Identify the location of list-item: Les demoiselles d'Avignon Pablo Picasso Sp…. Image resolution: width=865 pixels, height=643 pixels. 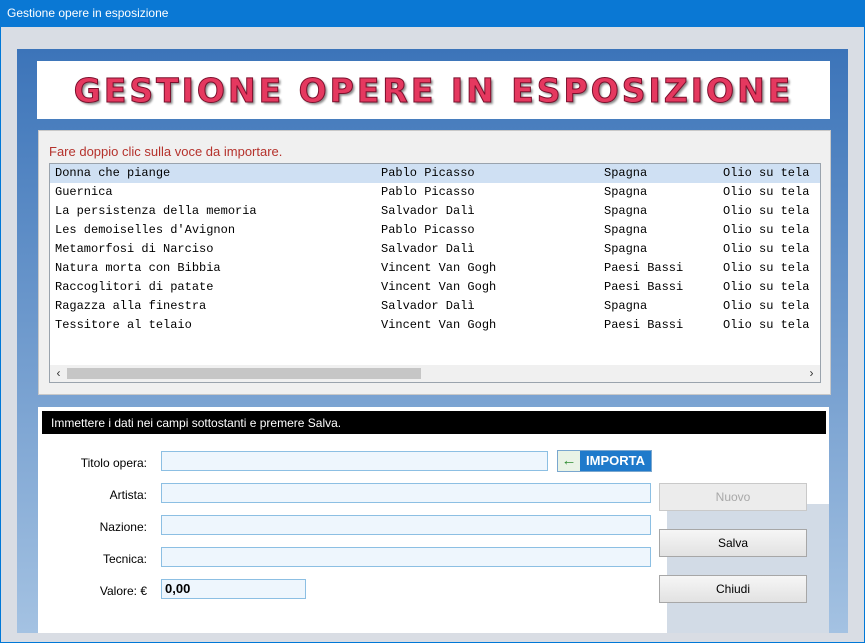
(435, 230).